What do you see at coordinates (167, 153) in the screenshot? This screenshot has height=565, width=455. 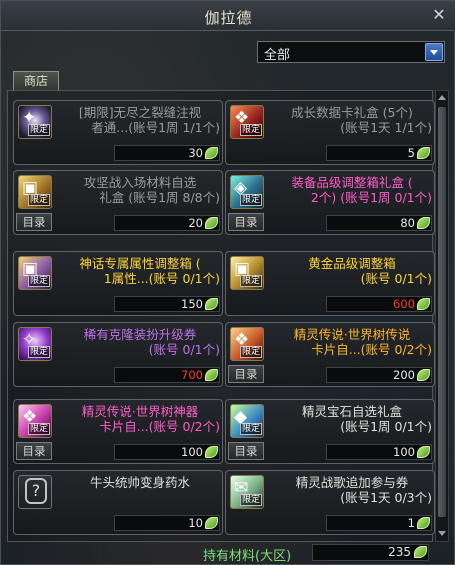 I see `item-price: 30` at bounding box center [167, 153].